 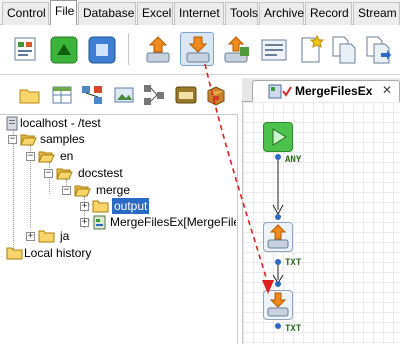 I want to click on file-transfer-icon, so click(x=235, y=49).